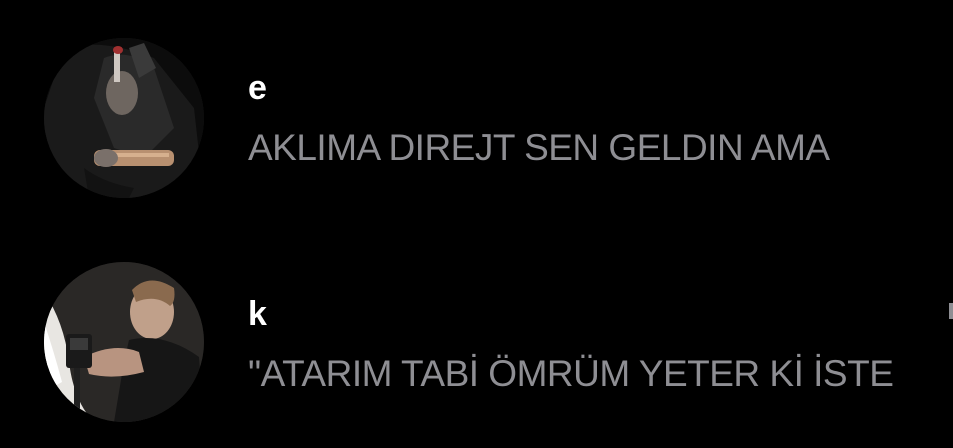  Describe the element at coordinates (951, 311) in the screenshot. I see `timestamp-edge` at that location.